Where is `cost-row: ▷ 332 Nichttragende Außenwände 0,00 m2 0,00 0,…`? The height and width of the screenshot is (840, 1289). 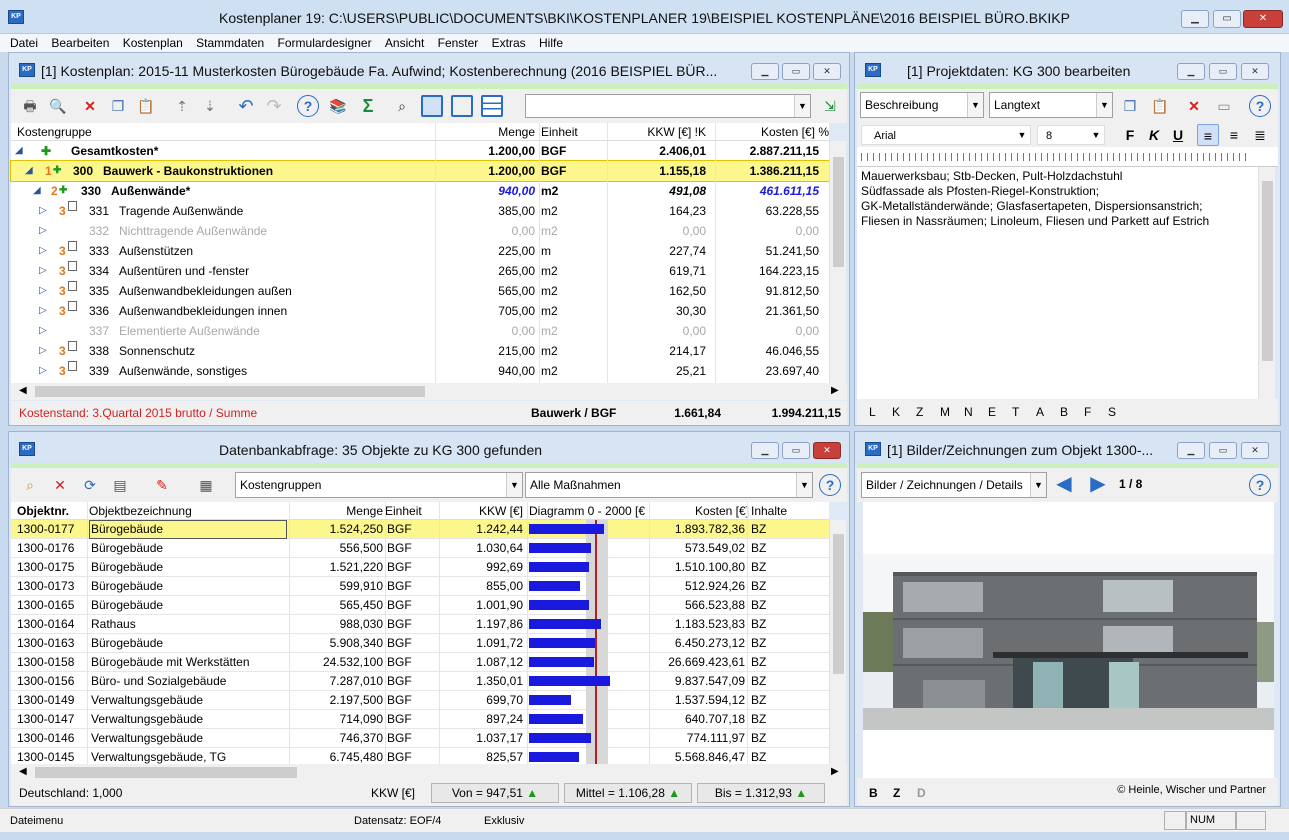
cost-row: ▷ 332 Nichttragende Außenwände 0,00 m2 0,00 0,… is located at coordinates (420, 231).